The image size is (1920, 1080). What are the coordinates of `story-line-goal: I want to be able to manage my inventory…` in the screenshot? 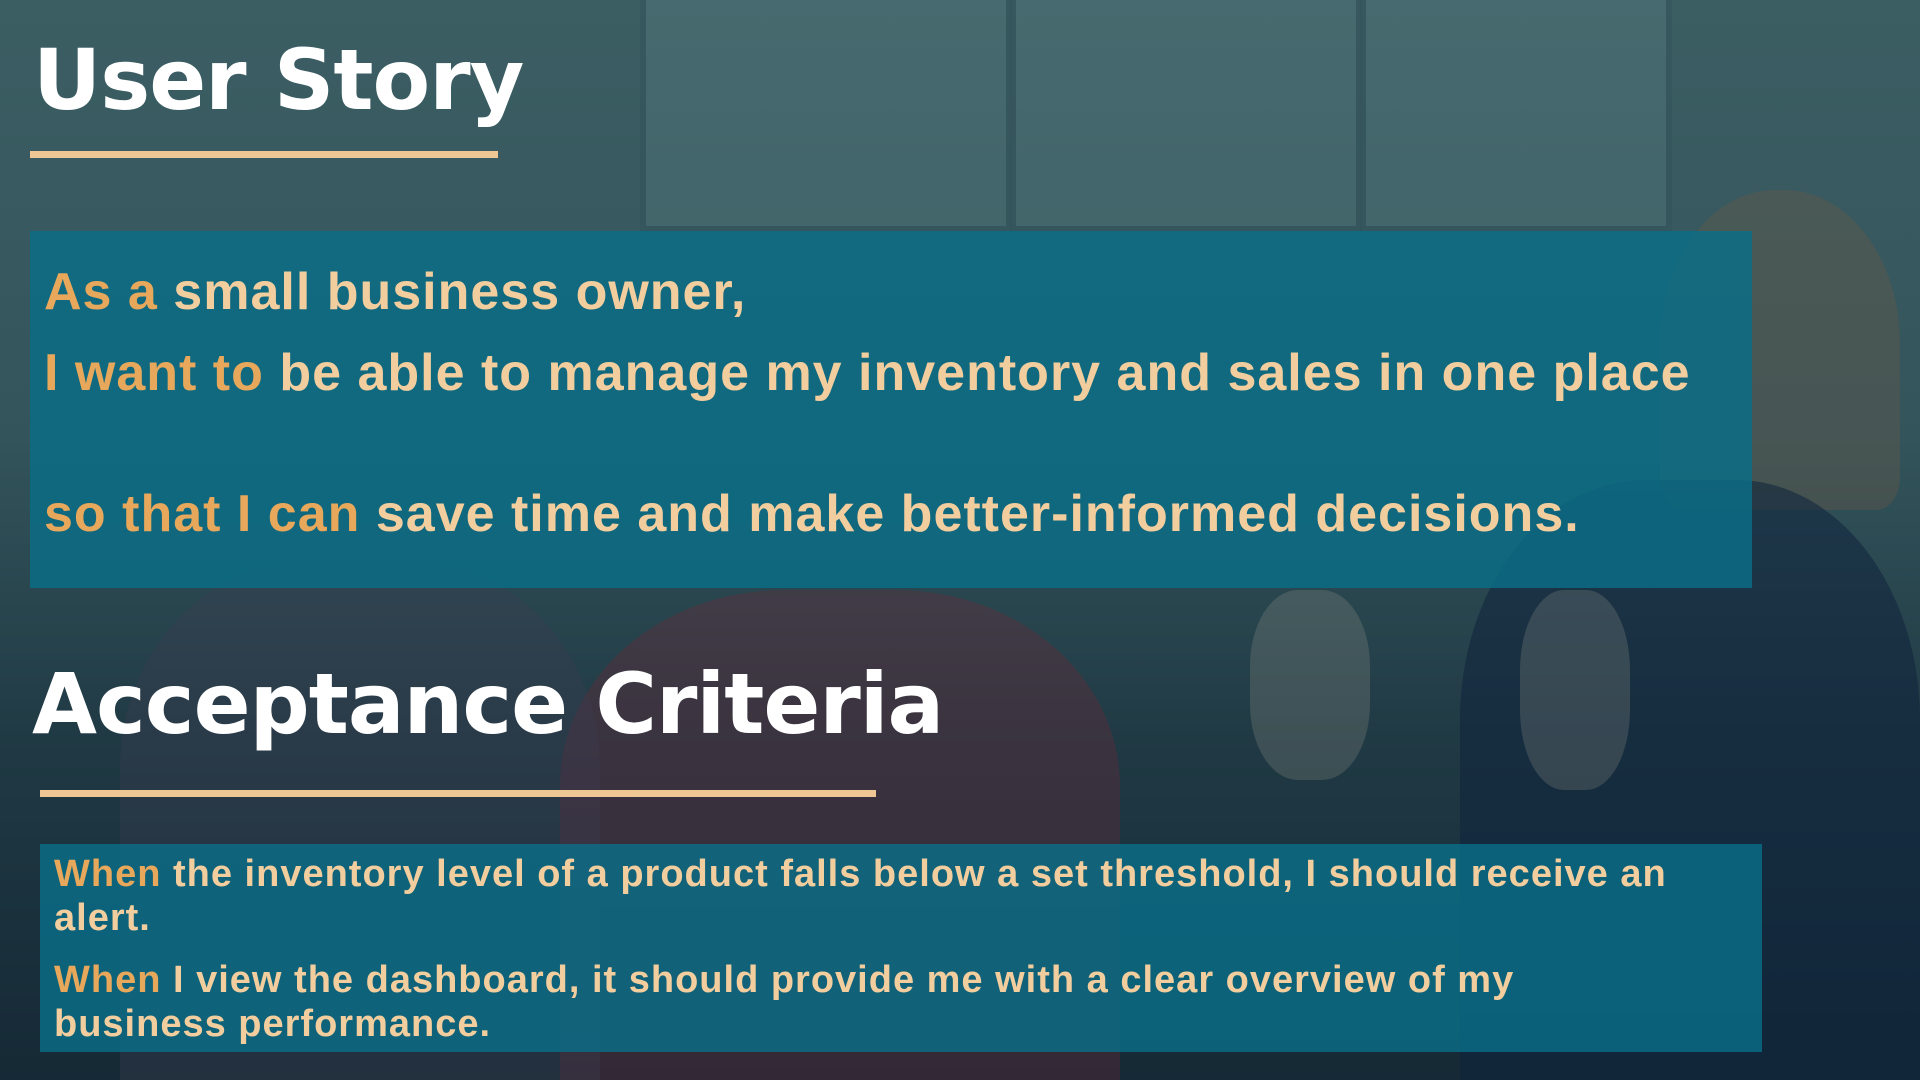 It's located at (889, 373).